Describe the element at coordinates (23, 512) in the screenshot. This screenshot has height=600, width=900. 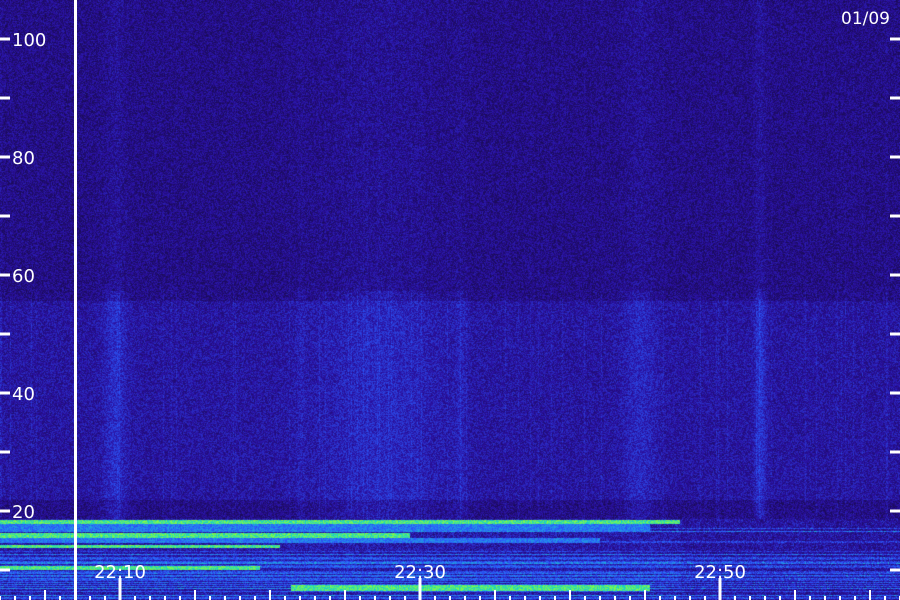
I see `y-tick-label-20: 20` at that location.